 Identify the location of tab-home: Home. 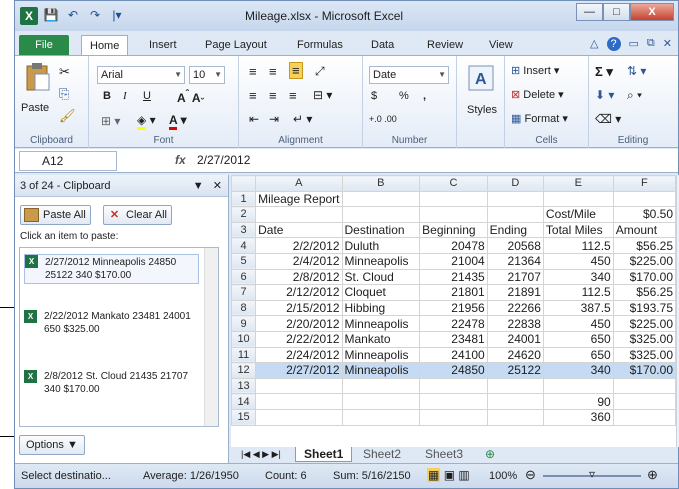
(105, 45).